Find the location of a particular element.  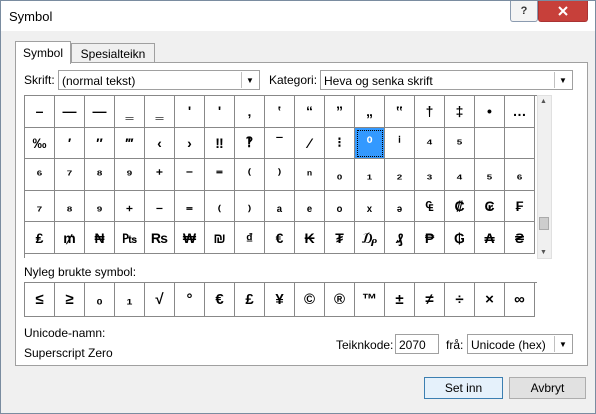

symbol-cell: ⁼ is located at coordinates (220, 175).